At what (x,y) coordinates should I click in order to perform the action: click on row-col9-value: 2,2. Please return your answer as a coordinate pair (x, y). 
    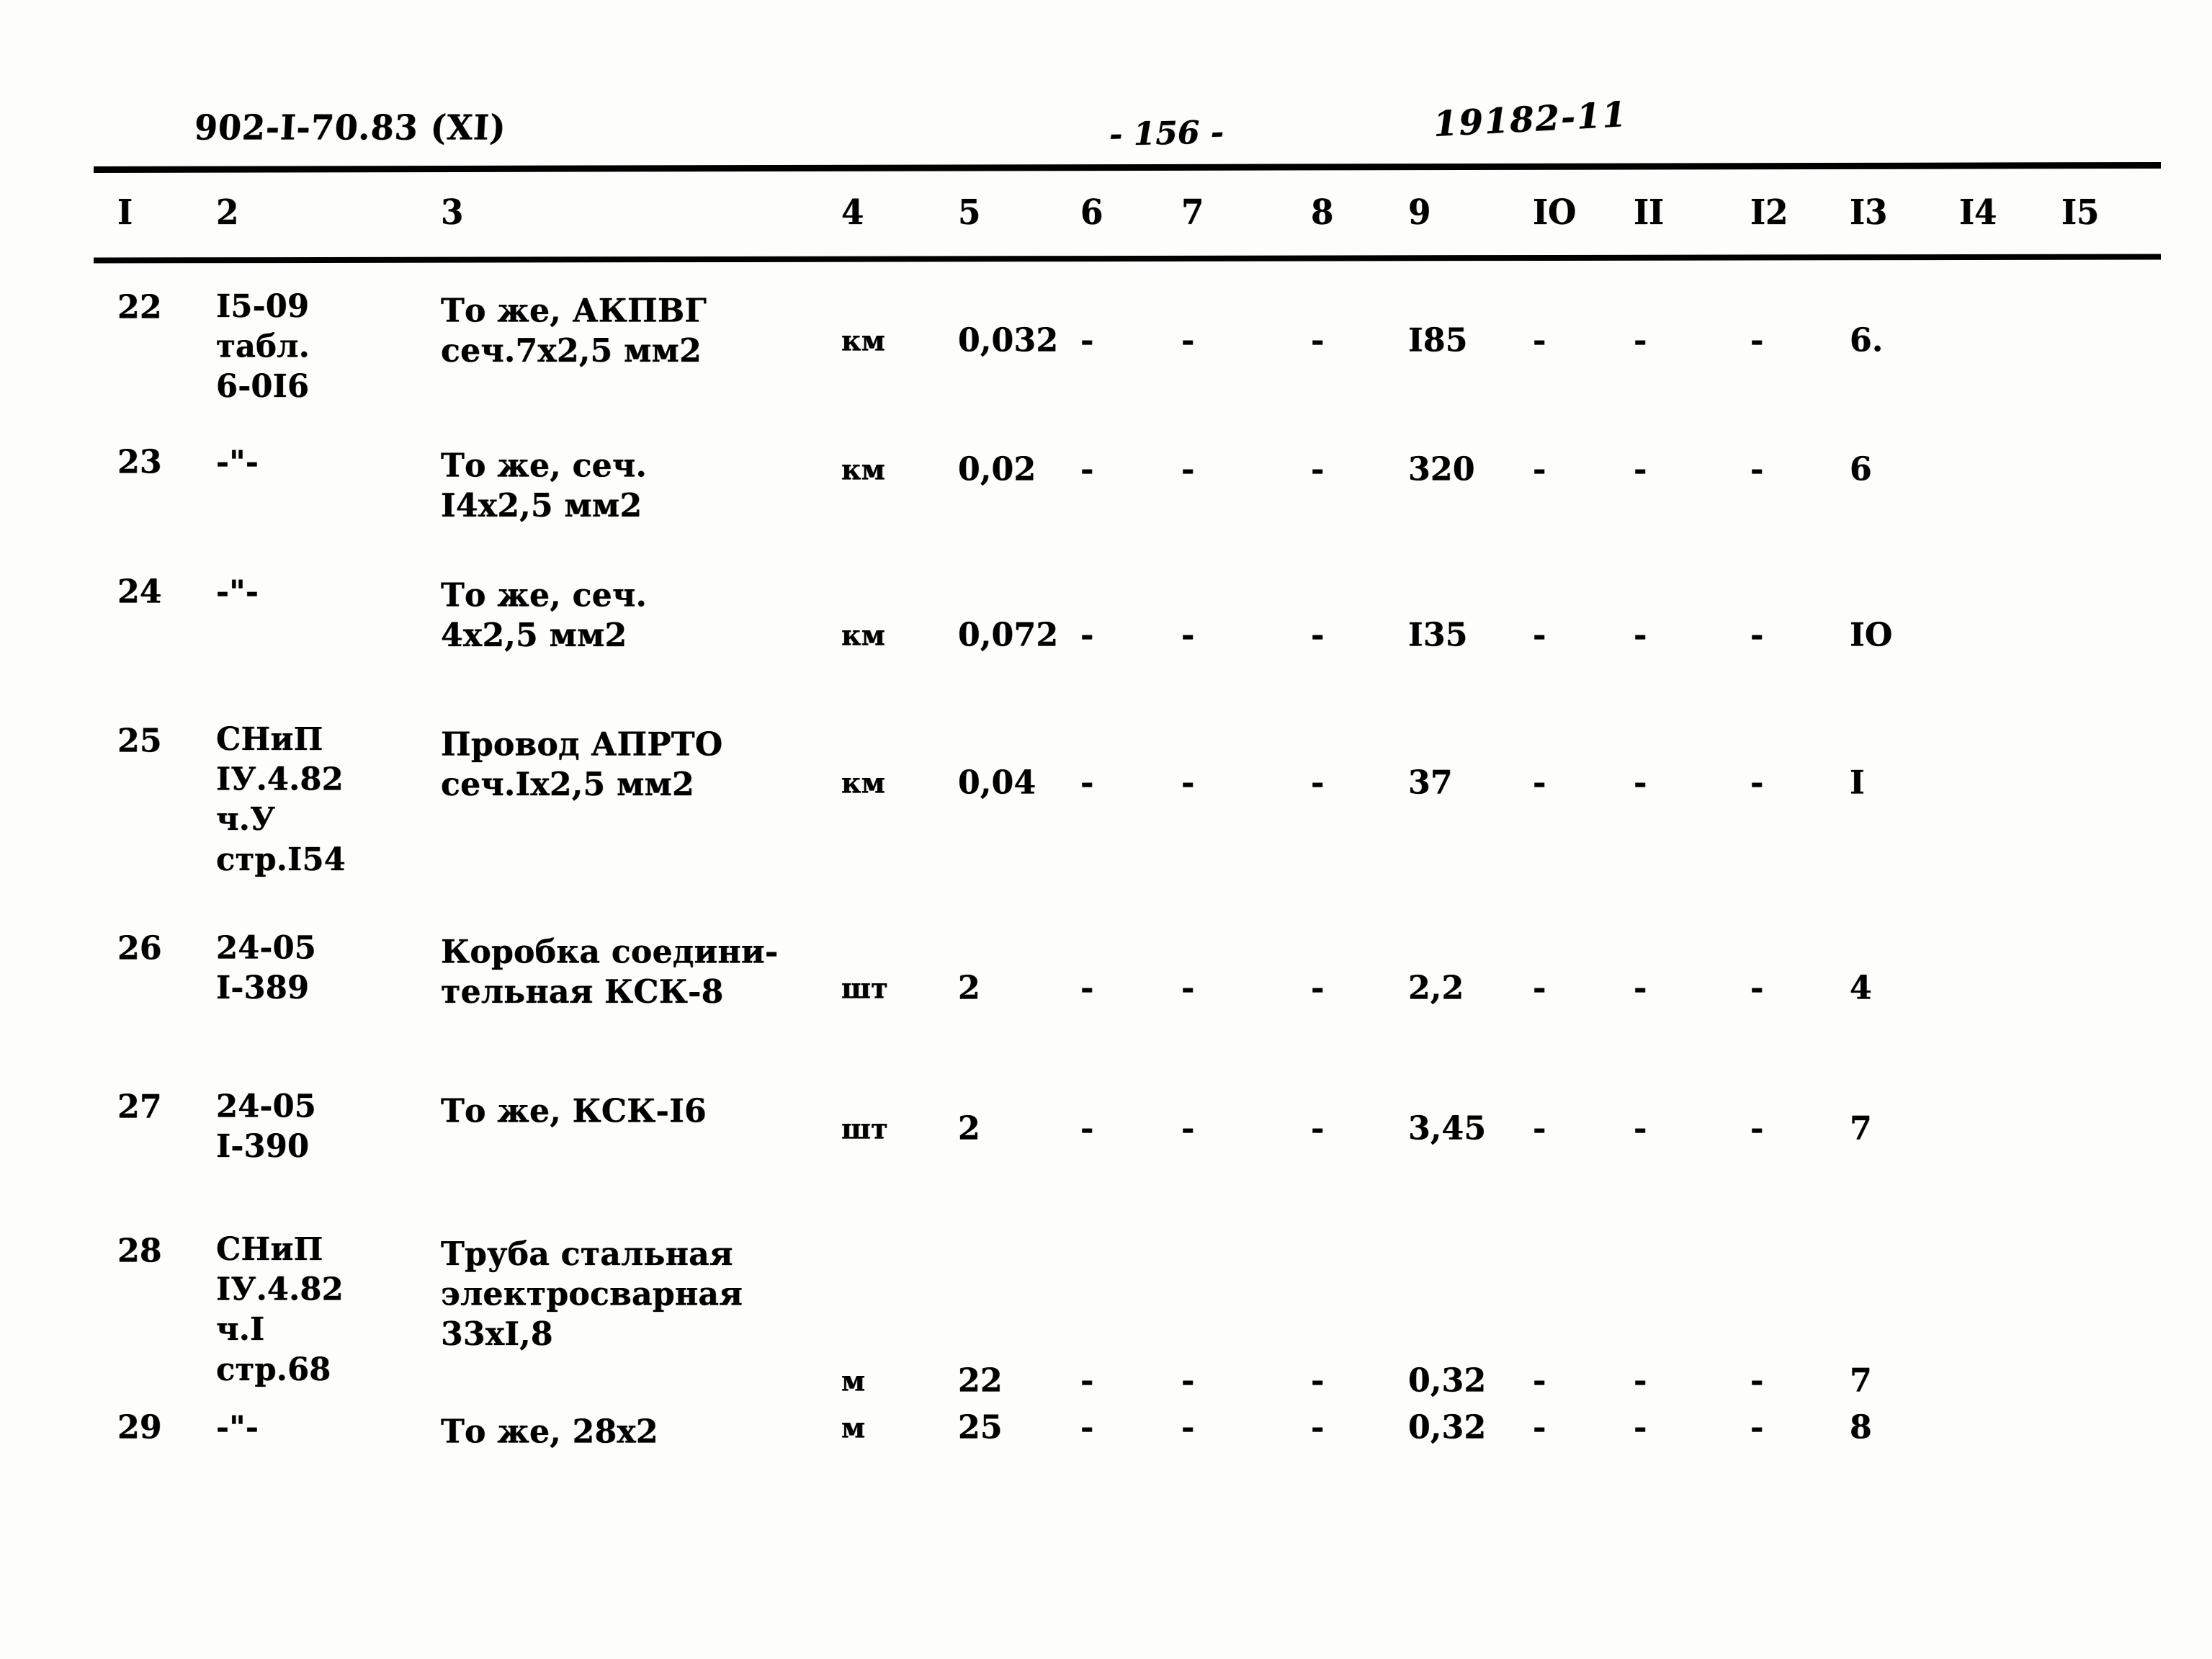
    Looking at the image, I should click on (1436, 988).